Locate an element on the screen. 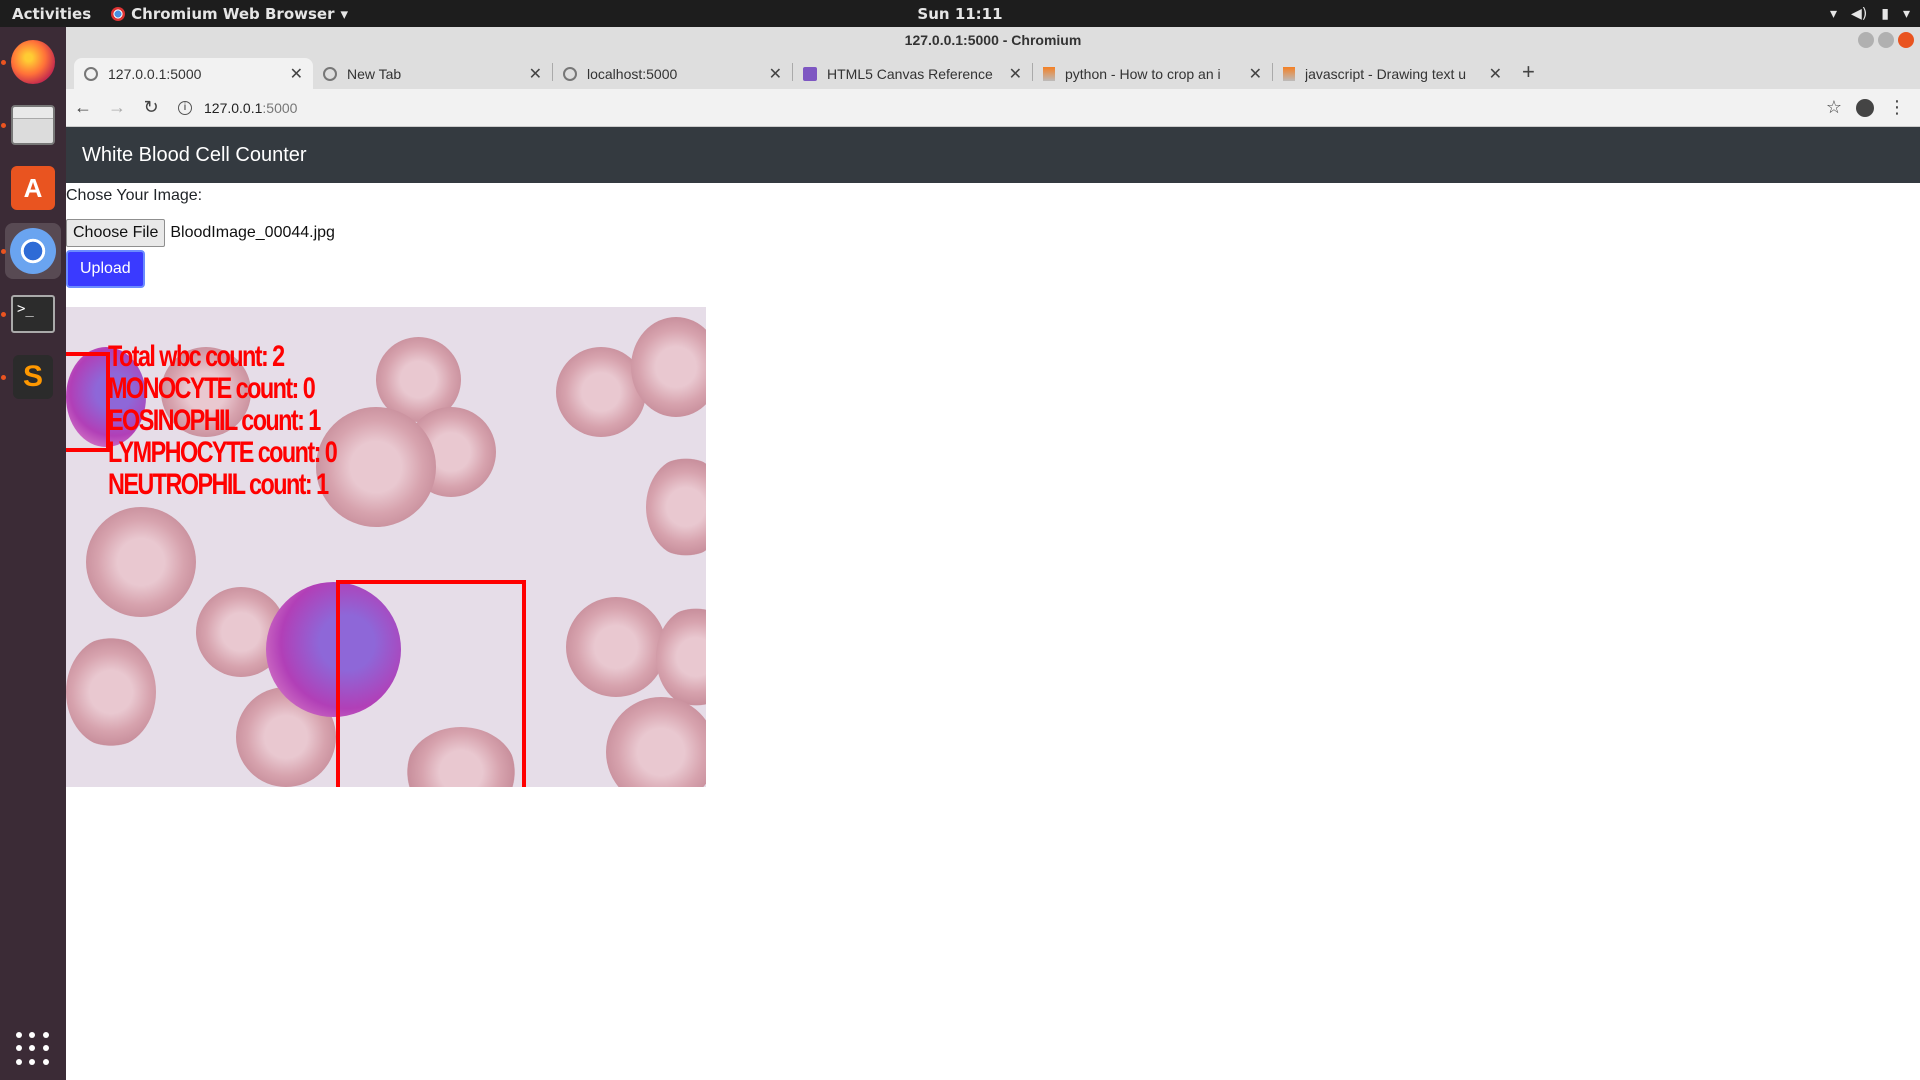  clock: Sun 11:11 is located at coordinates (959, 14).